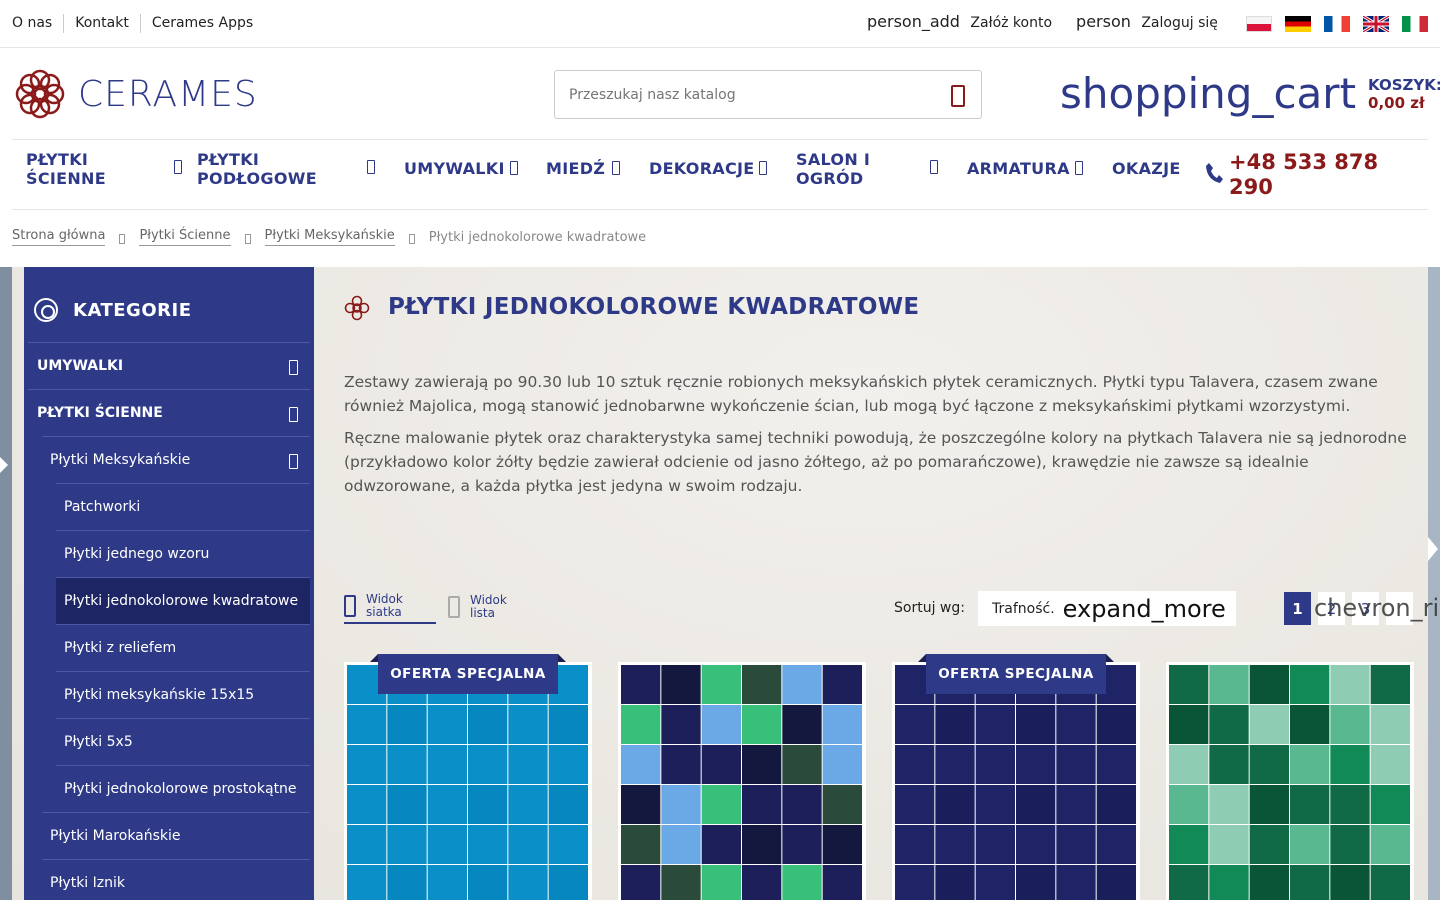 Image resolution: width=1440 pixels, height=900 pixels. What do you see at coordinates (101, 23) in the screenshot?
I see `link-contact: Kontakt` at bounding box center [101, 23].